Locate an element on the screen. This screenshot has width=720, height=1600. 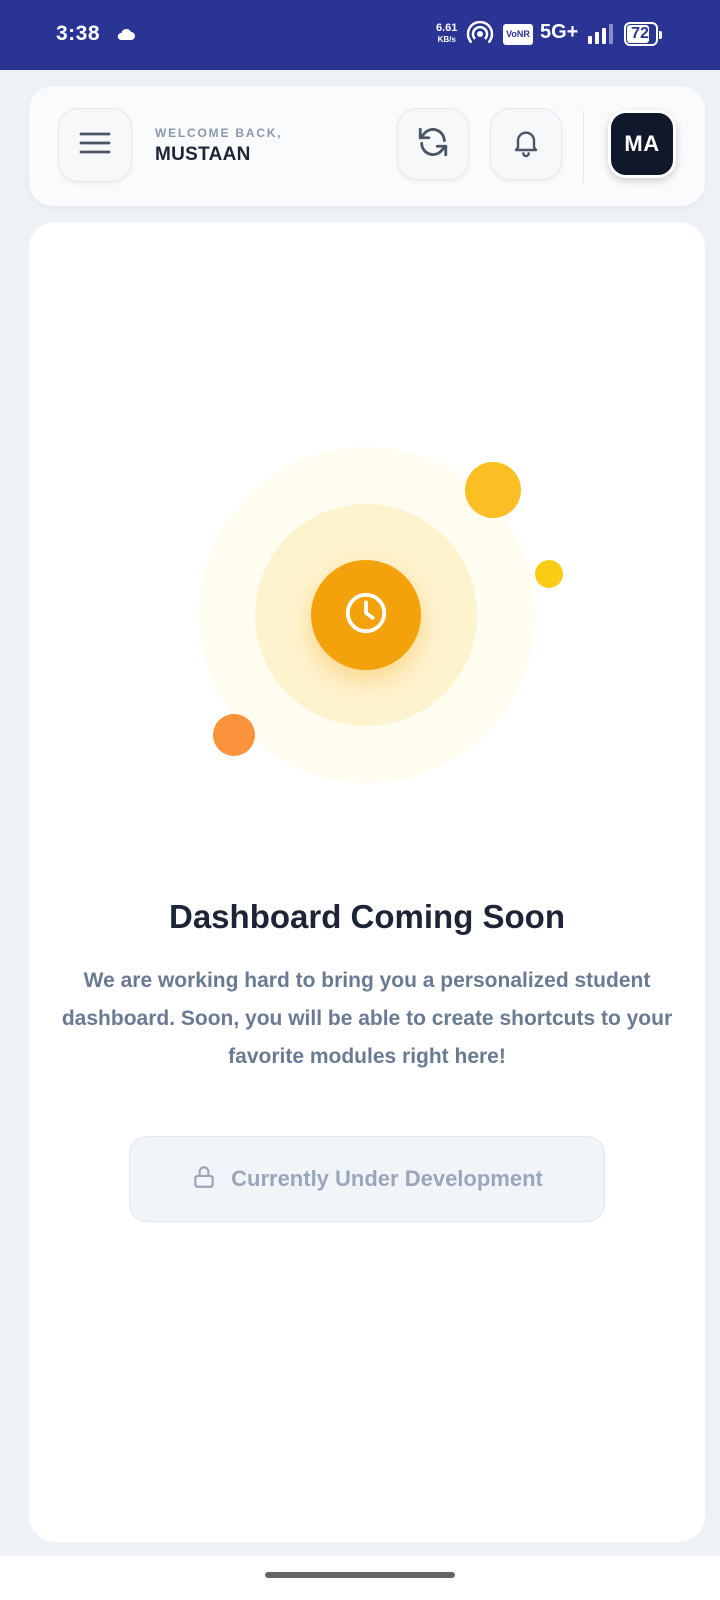
under-development-button: Currently Under Development is located at coordinates (367, 1179).